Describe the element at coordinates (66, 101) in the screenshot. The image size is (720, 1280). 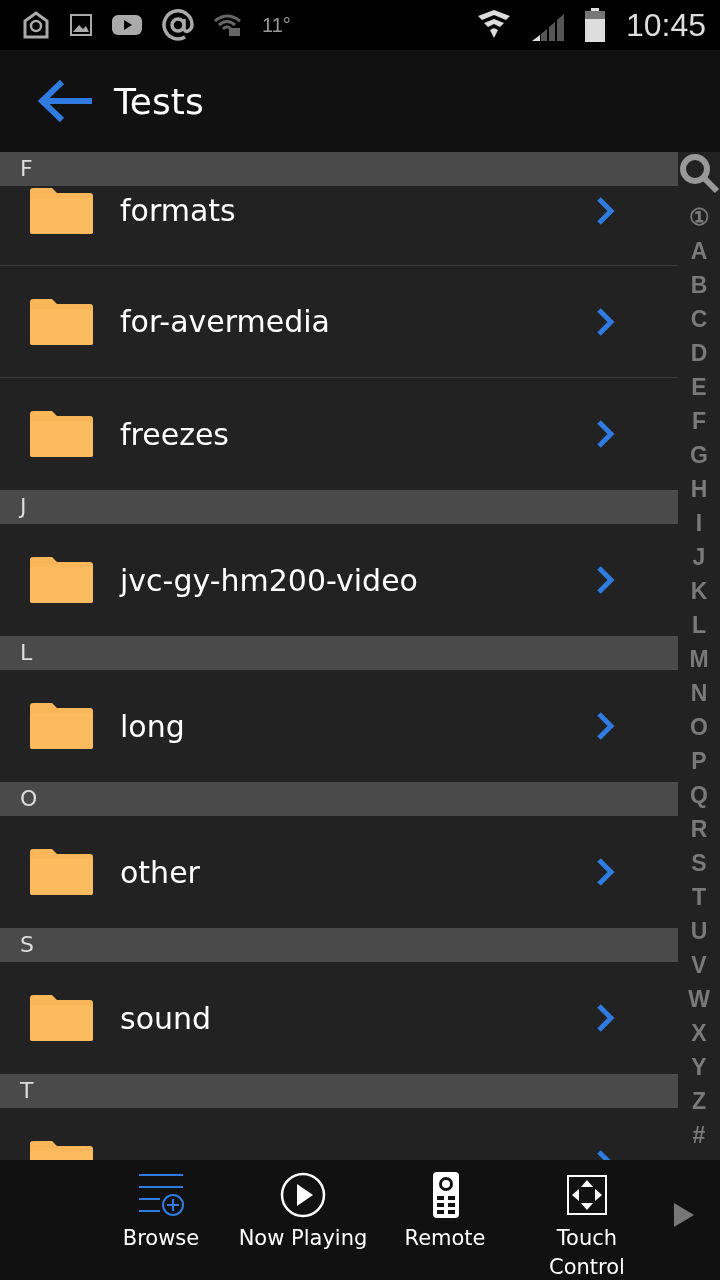
I see `back-arrow-icon` at that location.